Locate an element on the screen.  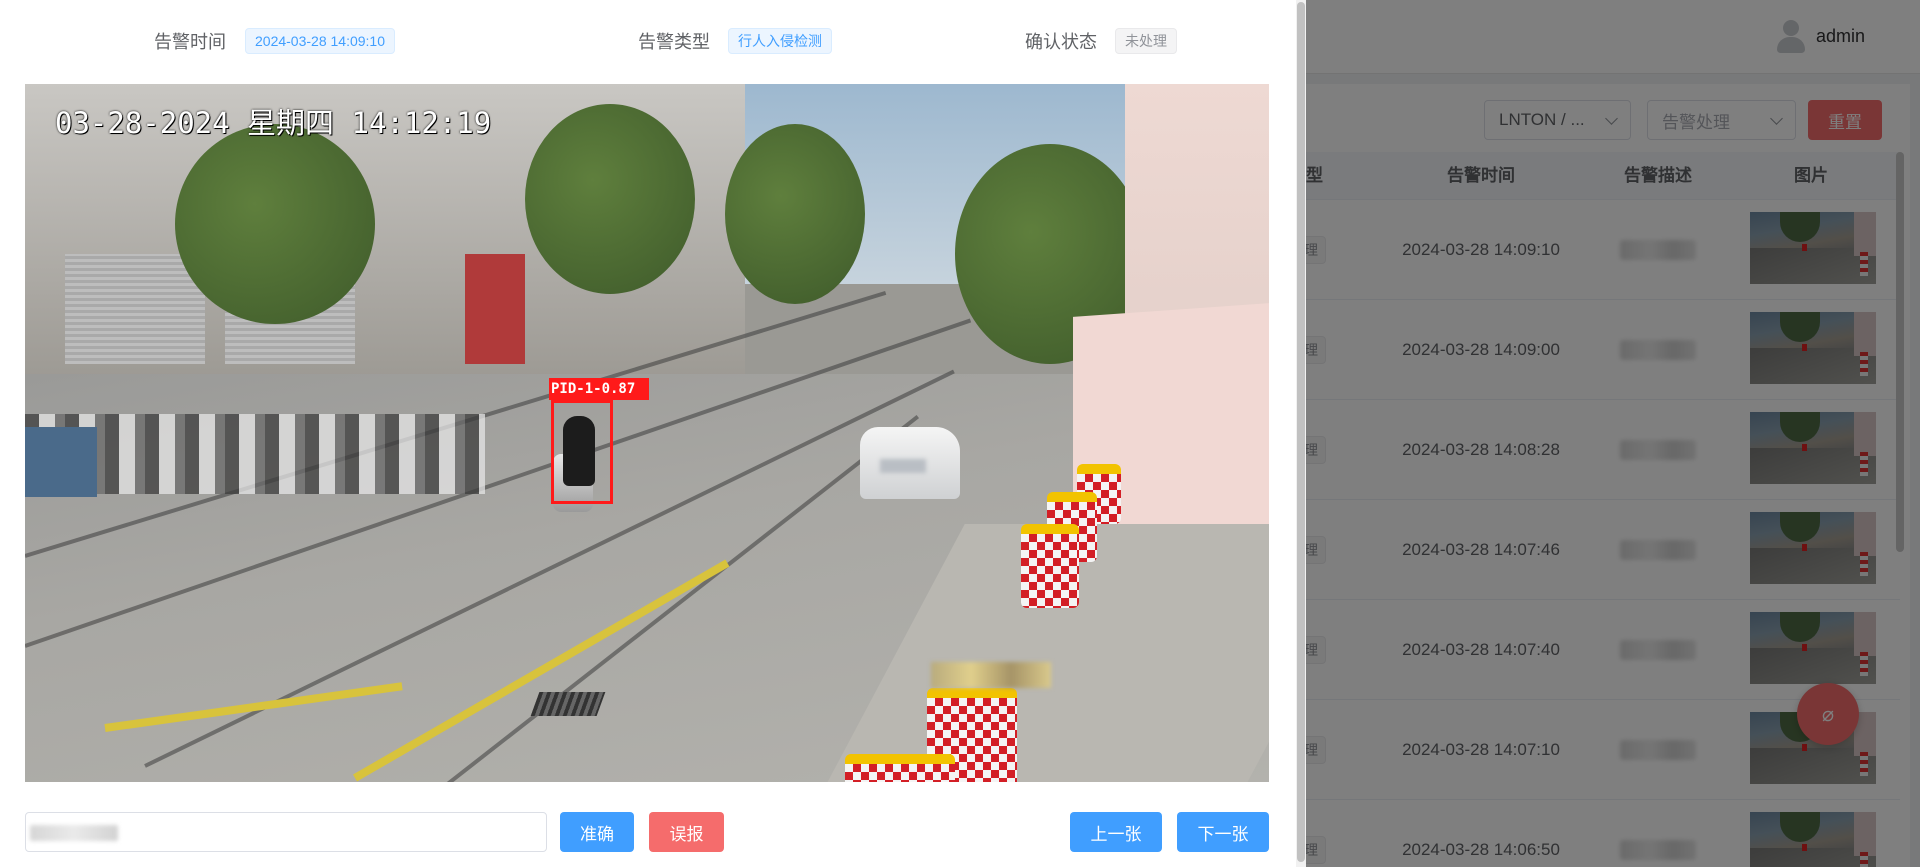
redacted-plate is located at coordinates (903, 466).